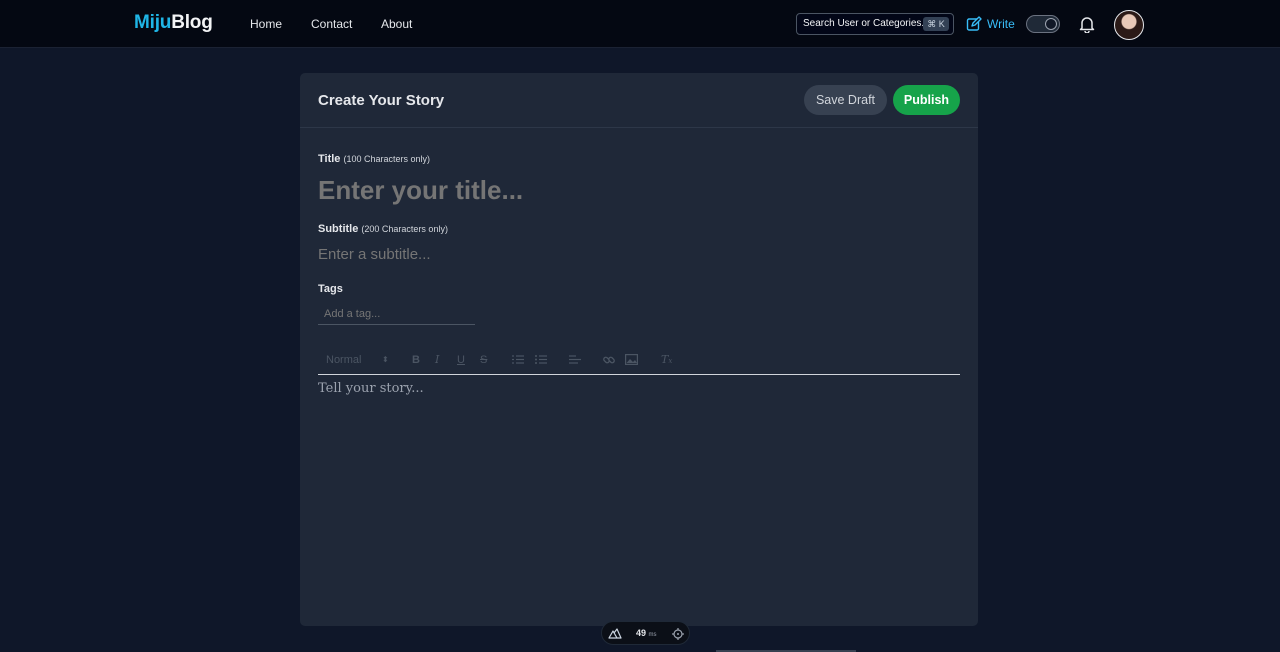  I want to click on ordered-list-icon, so click(518, 361).